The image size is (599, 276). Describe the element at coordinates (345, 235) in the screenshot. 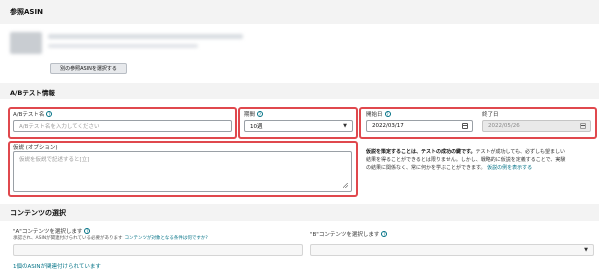

I see `content-b-label: "B"コンテンツを選択します` at that location.